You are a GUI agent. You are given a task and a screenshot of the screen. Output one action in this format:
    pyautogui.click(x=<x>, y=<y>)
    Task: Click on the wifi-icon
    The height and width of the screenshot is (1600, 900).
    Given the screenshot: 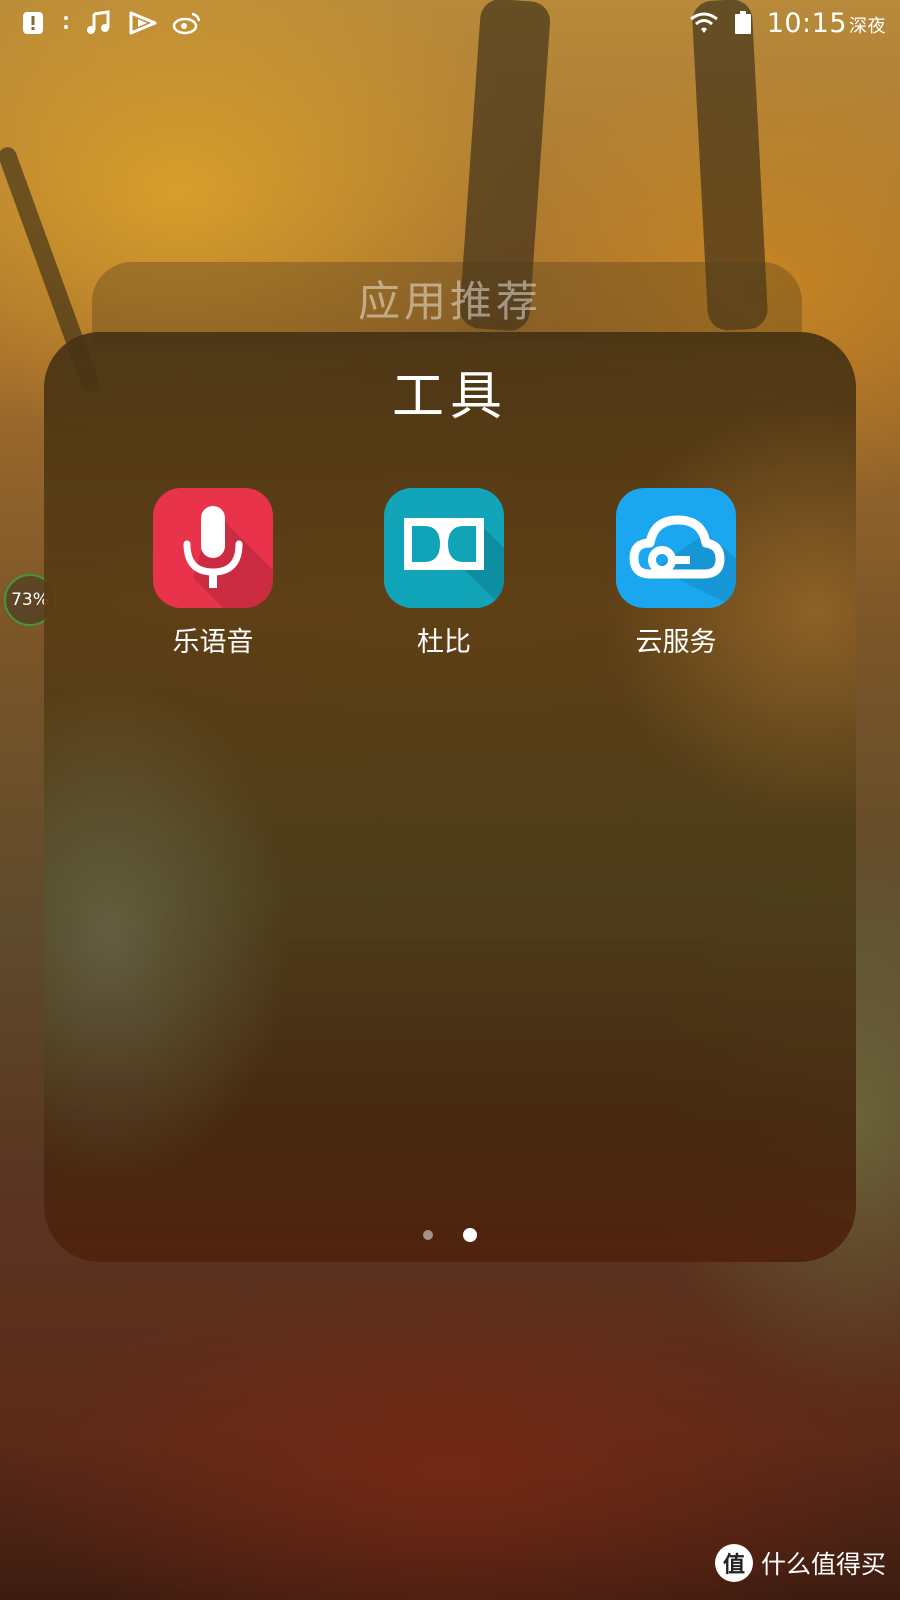 What is the action you would take?
    pyautogui.click(x=704, y=23)
    